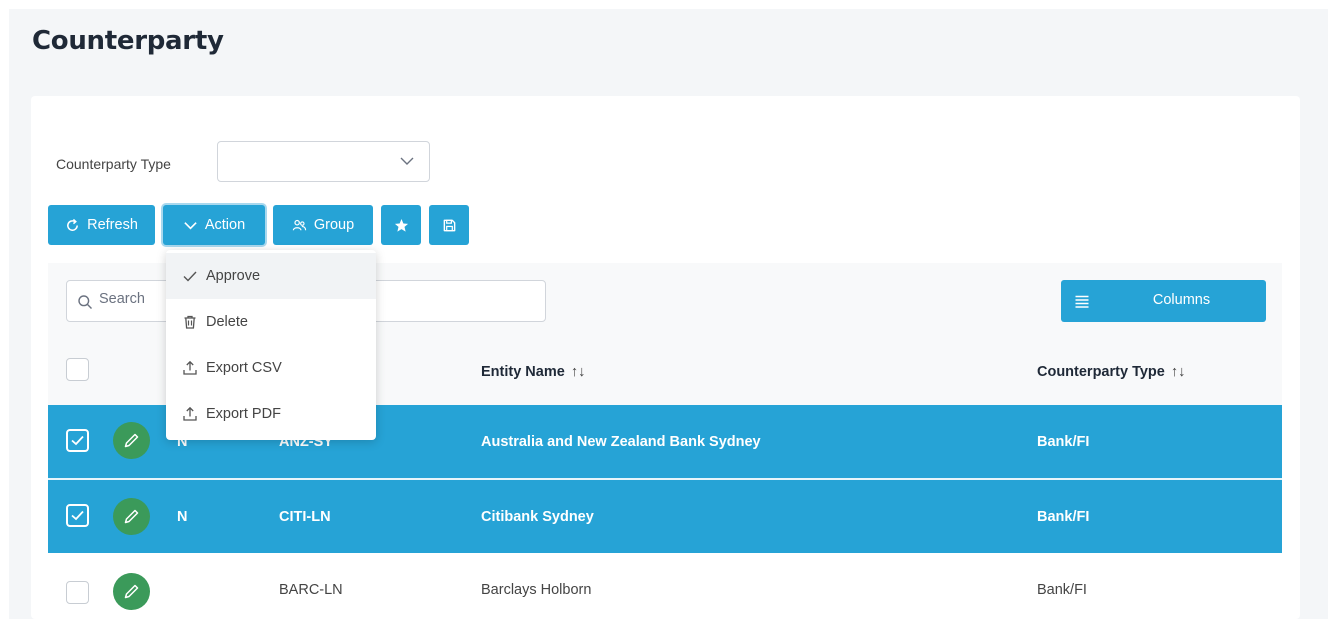 Image resolution: width=1330 pixels, height=619 pixels. I want to click on menu-item-label: Approve, so click(233, 276).